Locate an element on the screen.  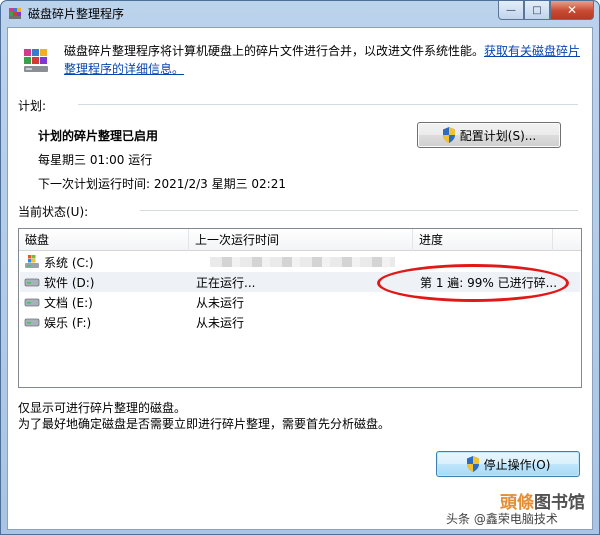
column-last-run: 上一次运行时间 is located at coordinates (301, 240).